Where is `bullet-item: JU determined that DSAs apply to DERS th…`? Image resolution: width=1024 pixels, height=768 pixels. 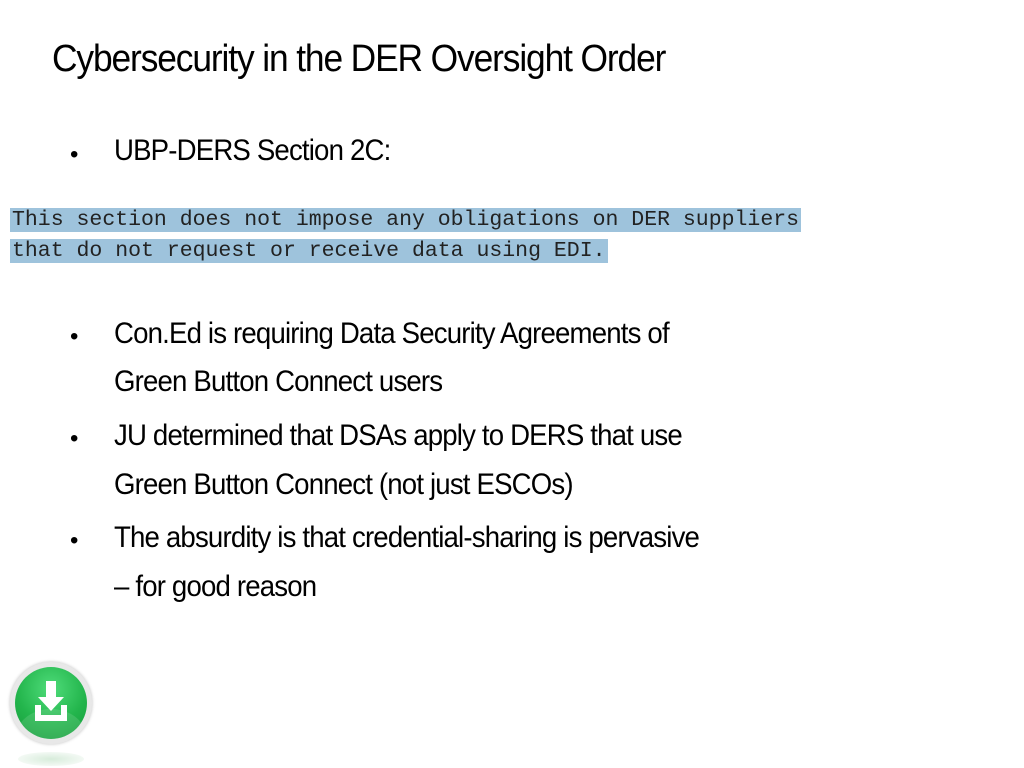 bullet-item: JU determined that DSAs apply to DERS th… is located at coordinates (398, 435).